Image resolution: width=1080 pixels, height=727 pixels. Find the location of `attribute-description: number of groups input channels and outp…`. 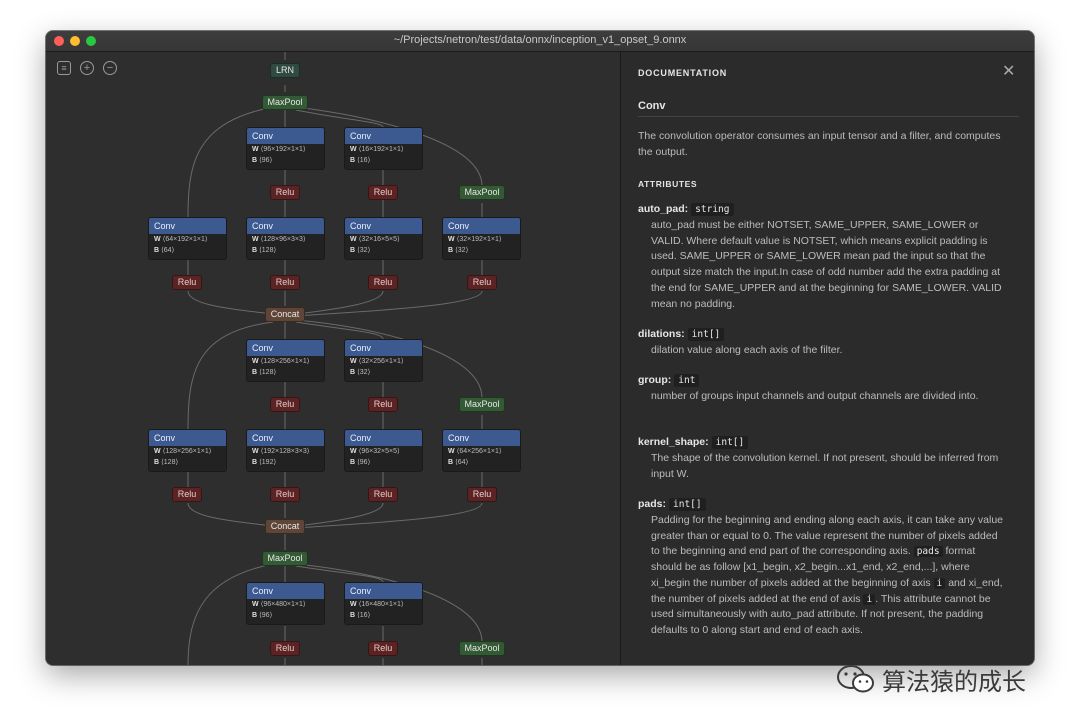

attribute-description: number of groups input channels and outp… is located at coordinates (815, 396).